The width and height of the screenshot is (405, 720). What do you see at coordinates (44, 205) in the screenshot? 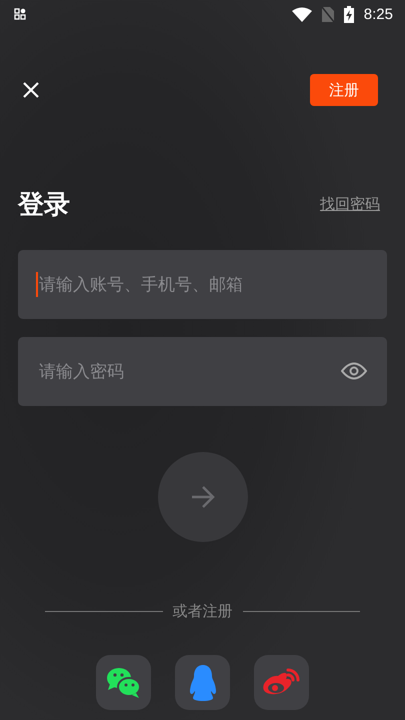
I see `page-title: 登录` at bounding box center [44, 205].